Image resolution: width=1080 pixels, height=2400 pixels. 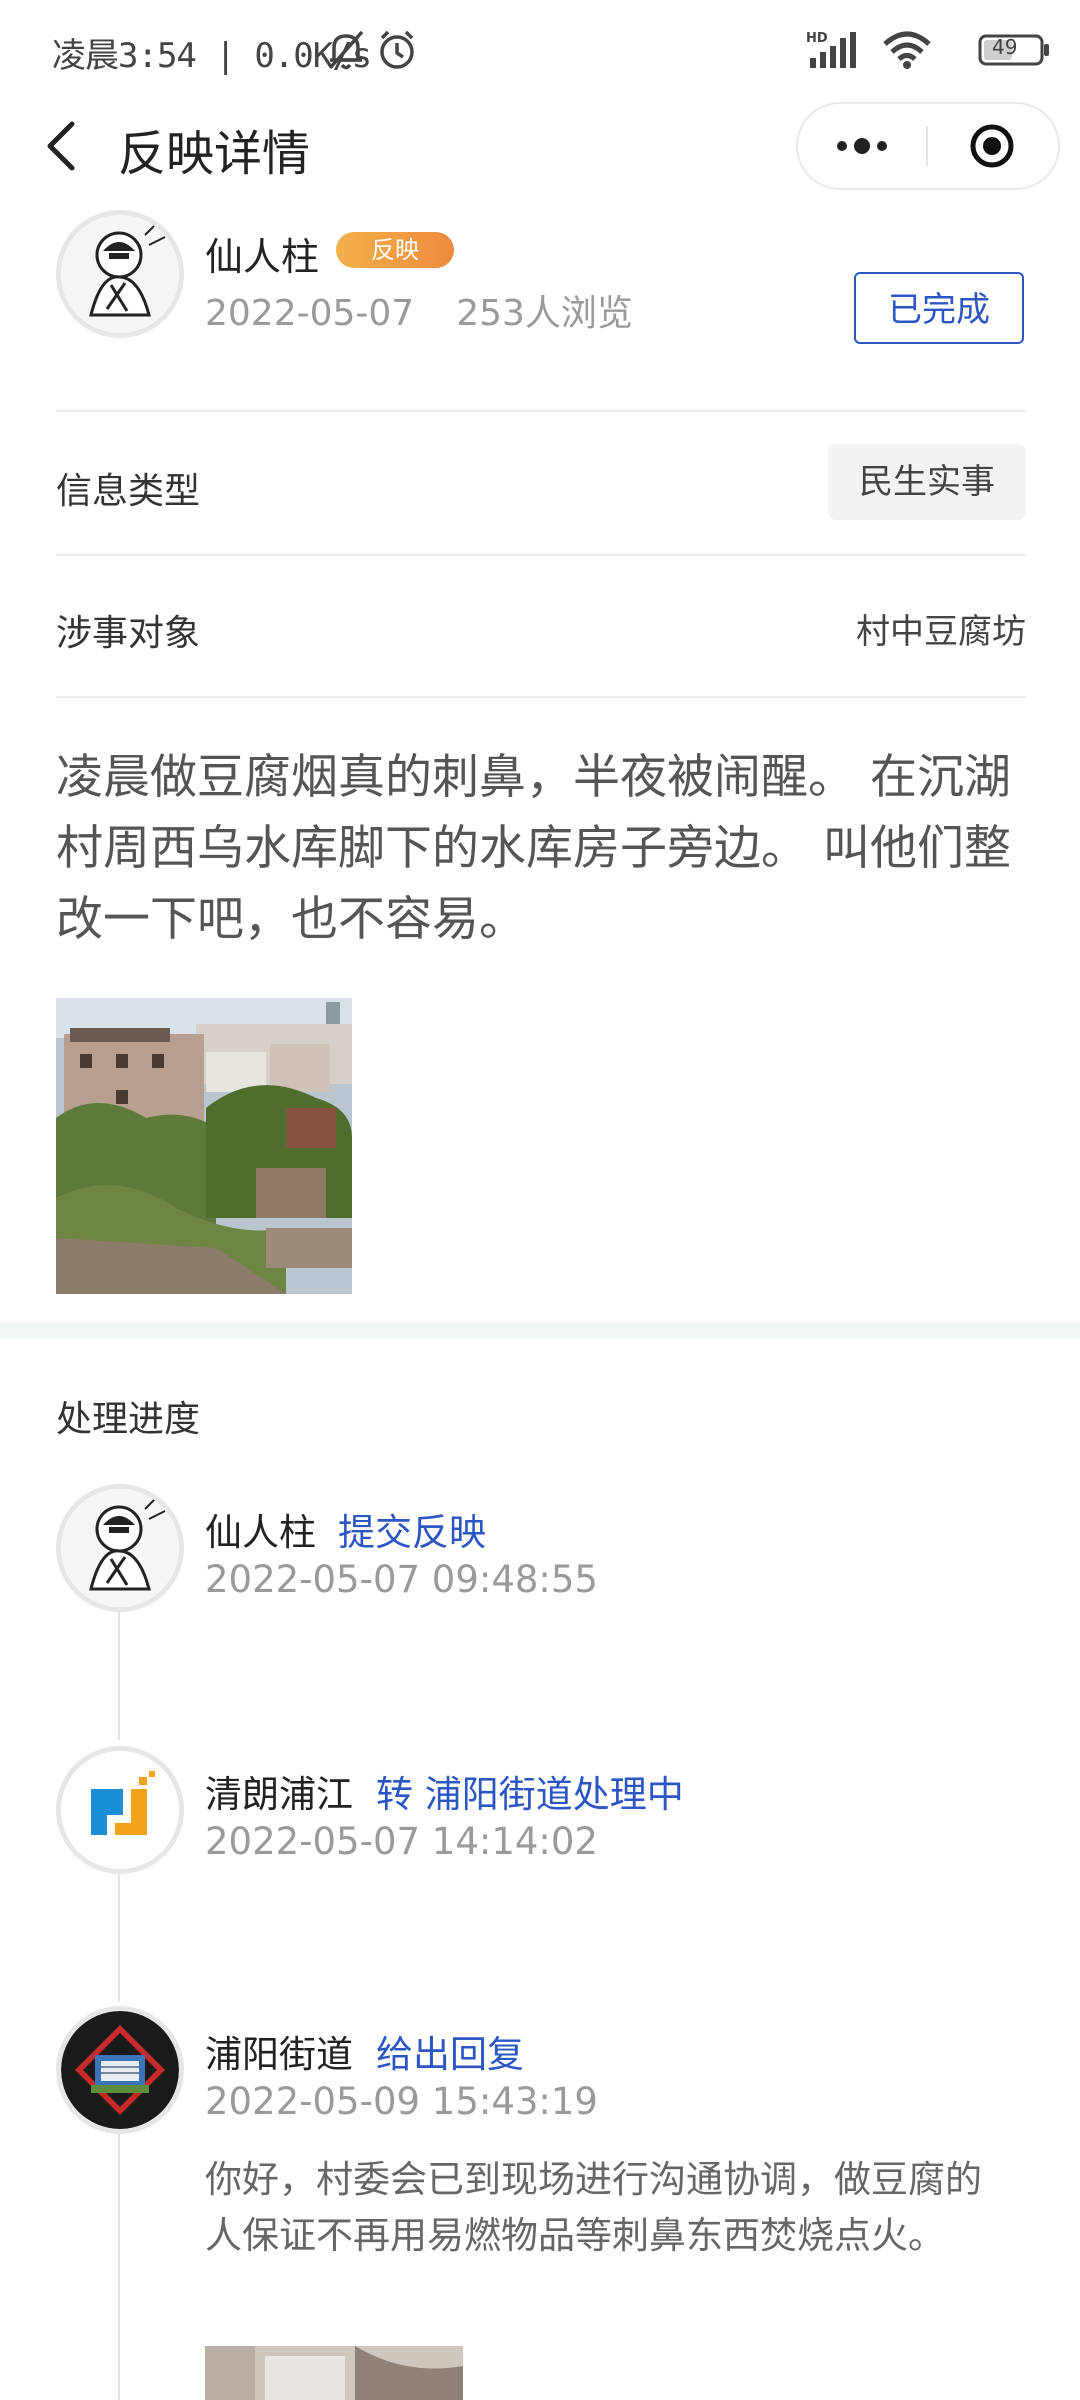 I want to click on entry-name: 浦阳街道, so click(x=279, y=2054).